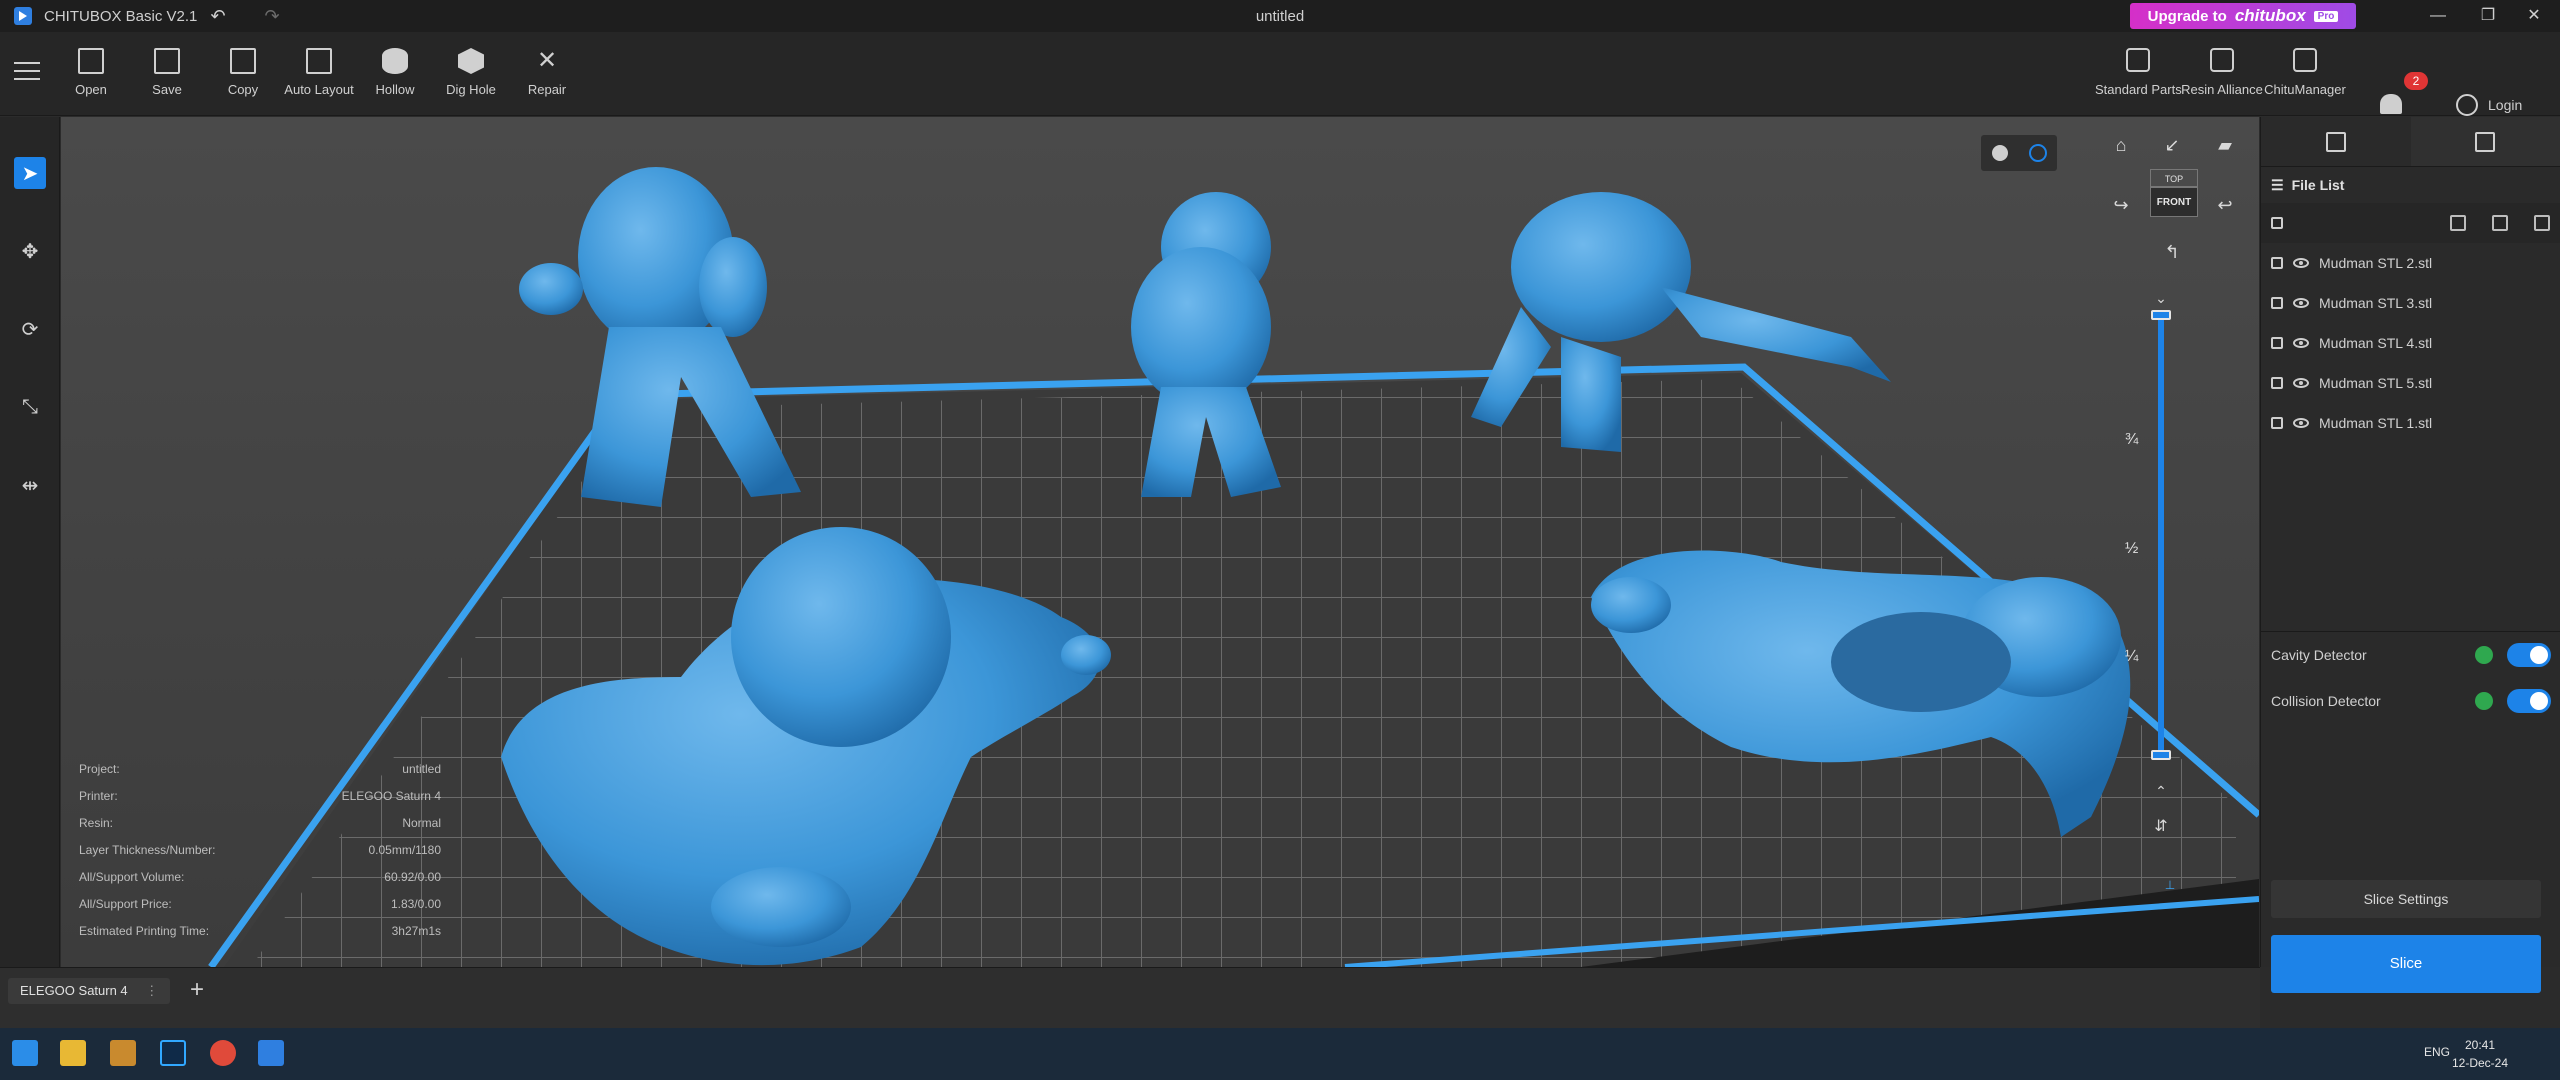  What do you see at coordinates (271, 1053) in the screenshot?
I see `chitubox-taskbar-icon` at bounding box center [271, 1053].